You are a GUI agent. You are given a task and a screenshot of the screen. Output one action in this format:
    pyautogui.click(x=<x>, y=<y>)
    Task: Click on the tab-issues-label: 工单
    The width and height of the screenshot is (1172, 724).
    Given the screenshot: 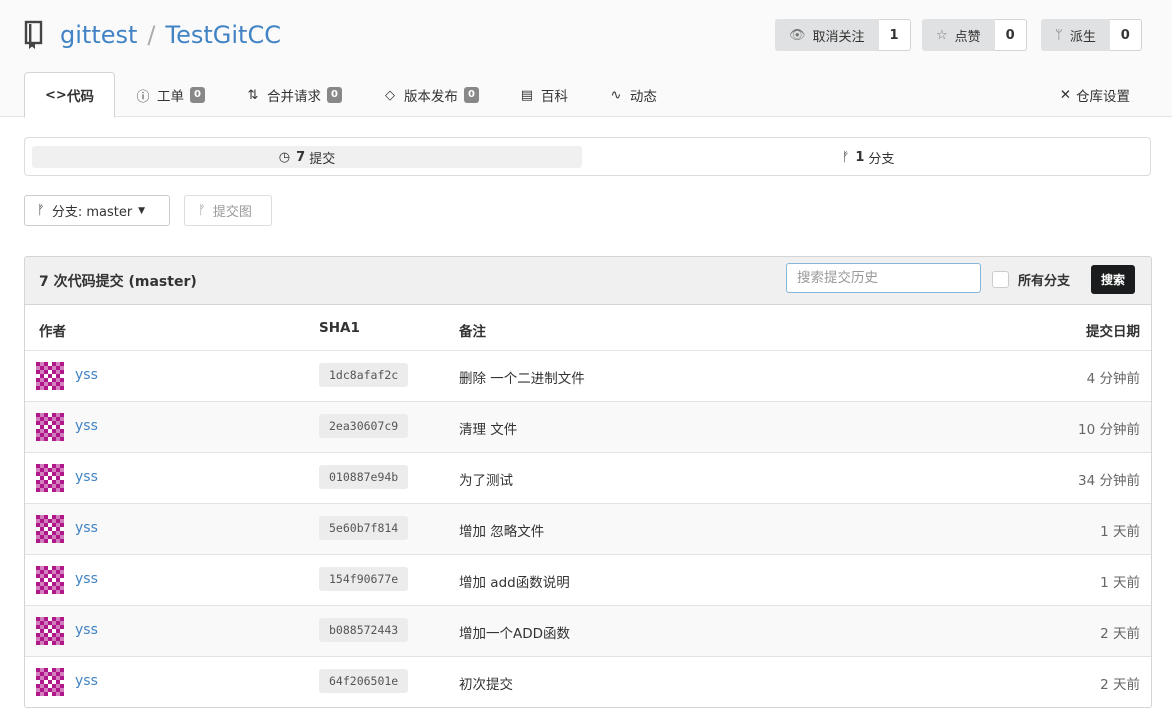 What is the action you would take?
    pyautogui.click(x=170, y=97)
    